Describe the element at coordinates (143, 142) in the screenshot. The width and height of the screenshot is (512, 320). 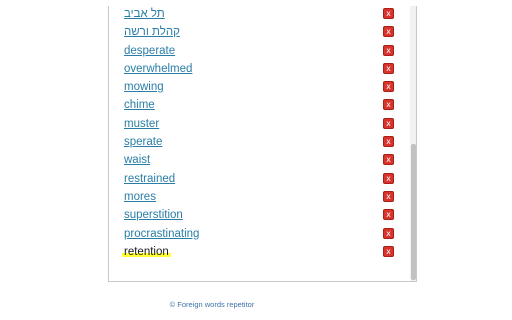
I see `word-link: sperate` at that location.